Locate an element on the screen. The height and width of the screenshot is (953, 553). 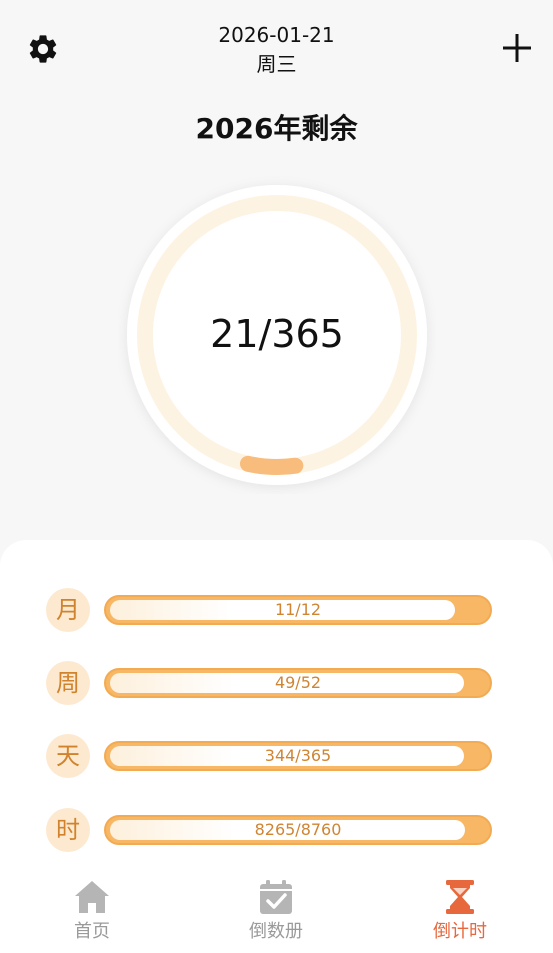
month-progress-bar: 11/12 is located at coordinates (298, 610).